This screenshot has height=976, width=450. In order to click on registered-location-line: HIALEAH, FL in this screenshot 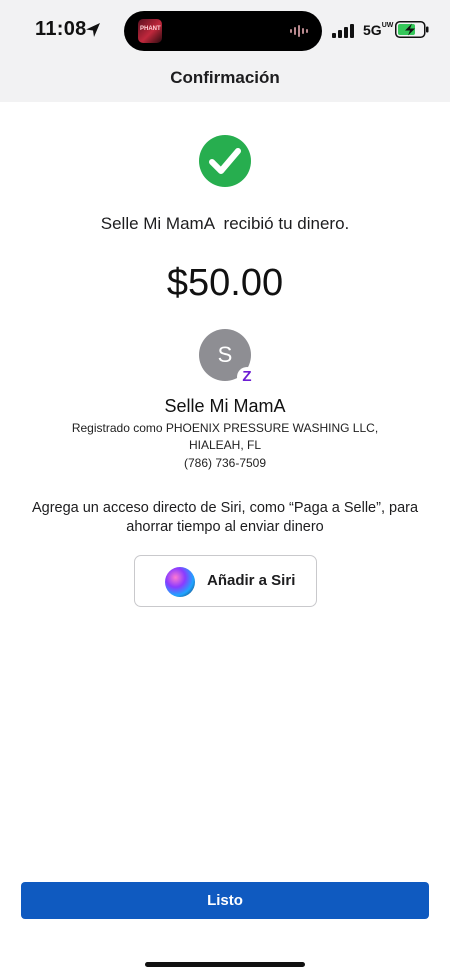, I will do `click(225, 445)`.